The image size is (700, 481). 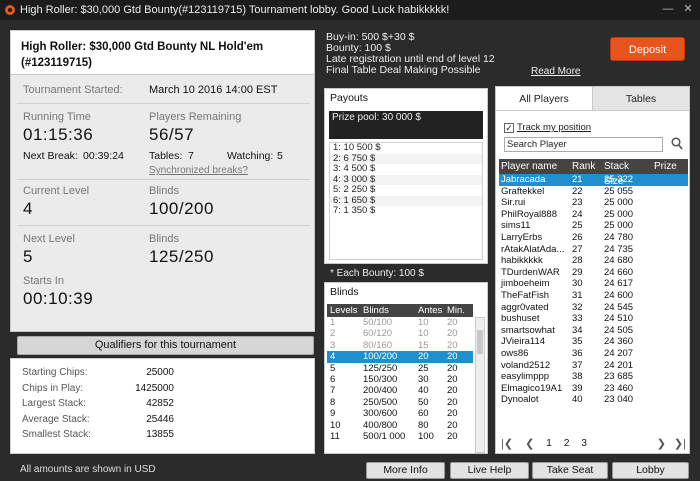 I want to click on page-2: 2, so click(x=567, y=443).